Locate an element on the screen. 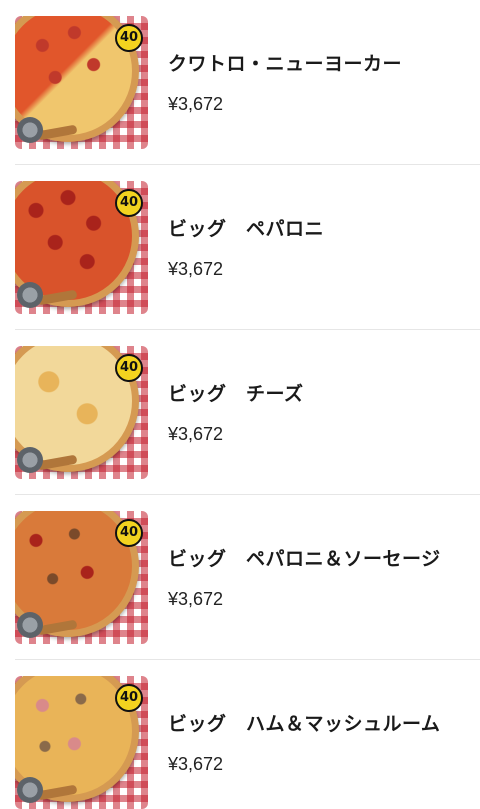 This screenshot has width=480, height=809. item-name: ビッグ ハム＆マッシュルーム is located at coordinates (304, 724).